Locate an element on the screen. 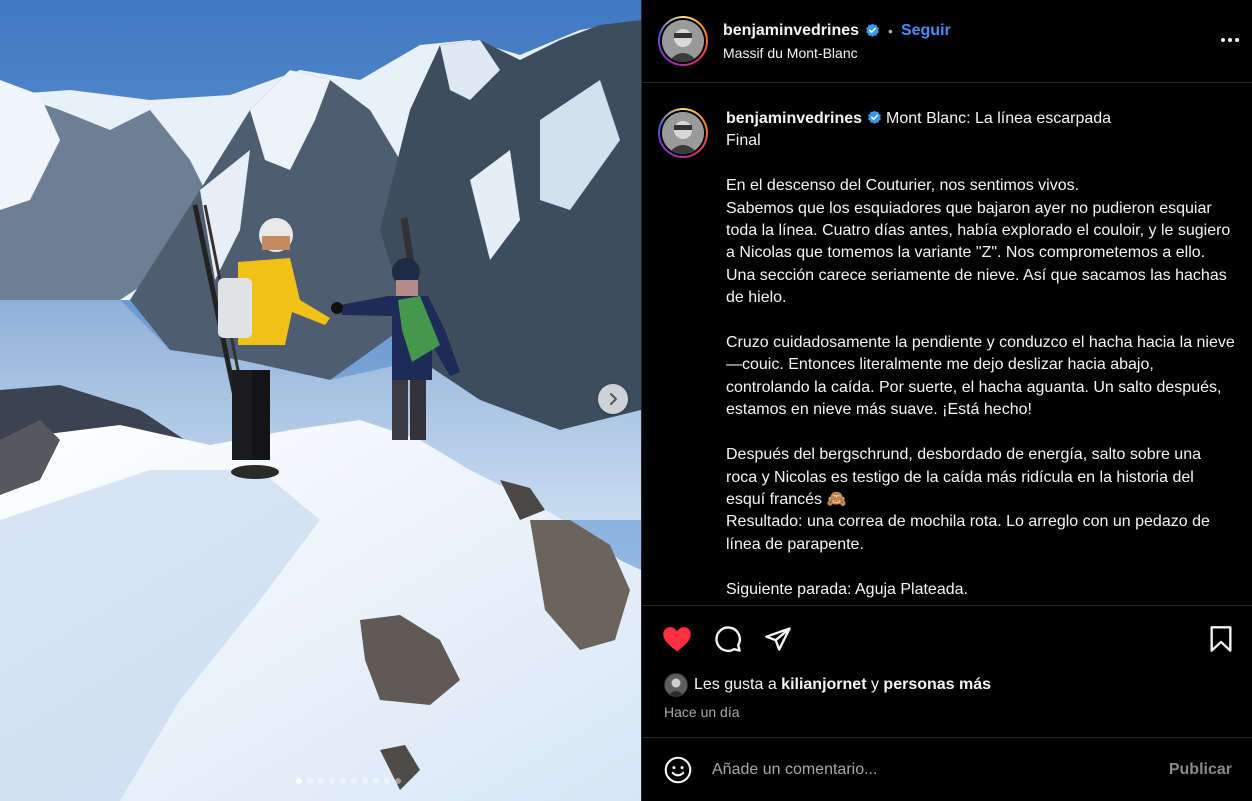  heart-filled-icon is located at coordinates (677, 639).